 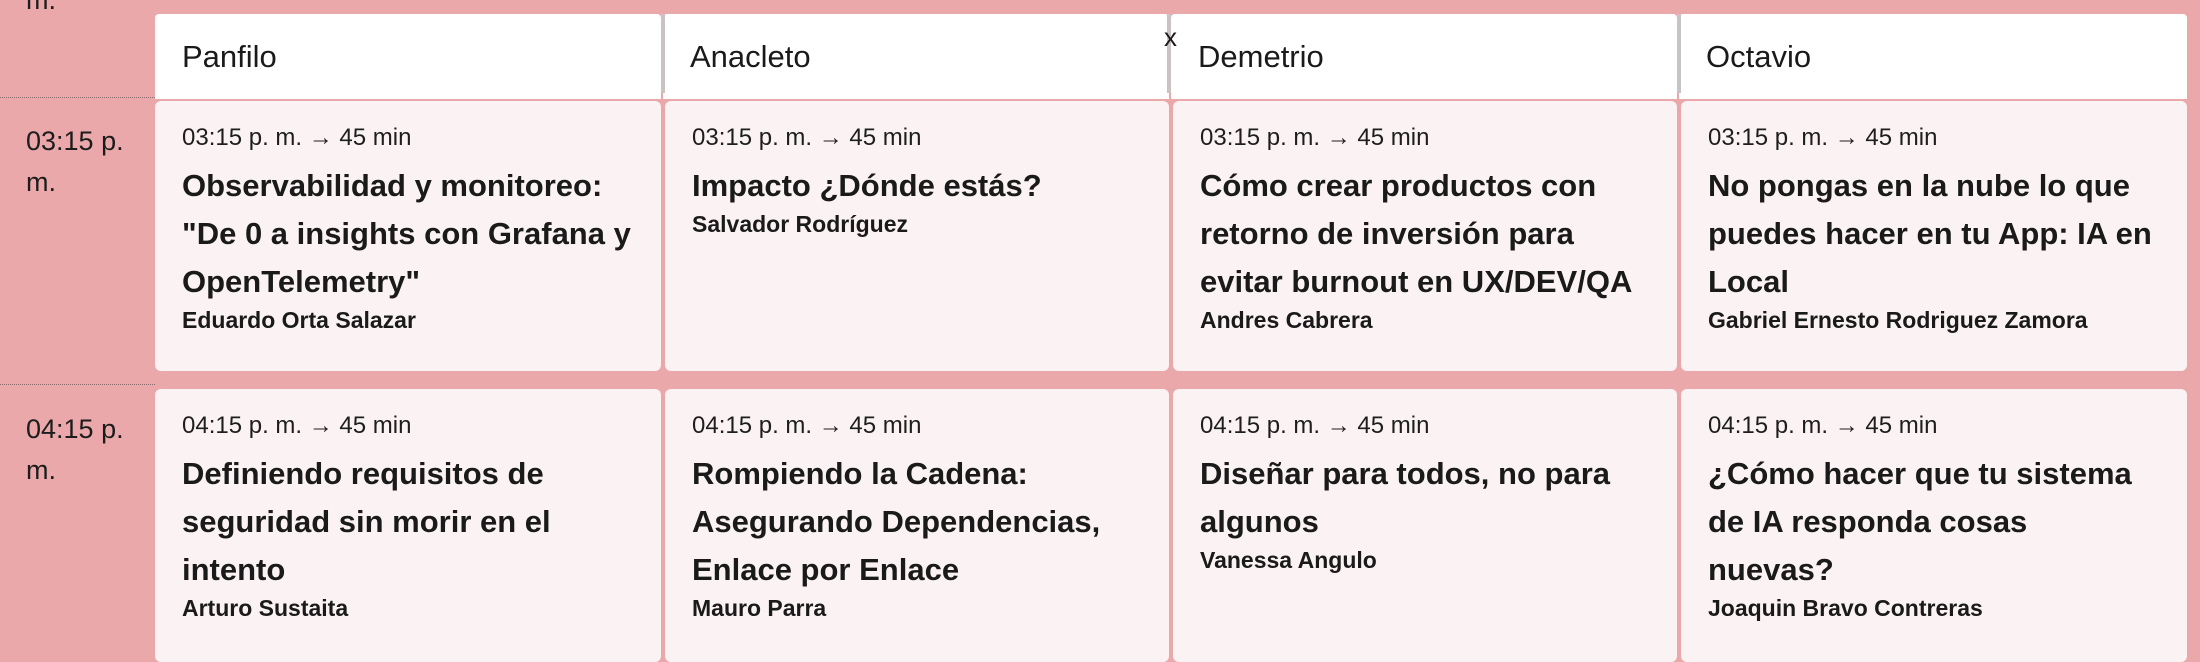 I want to click on track-header-octavio: Octavio, so click(x=1933, y=56).